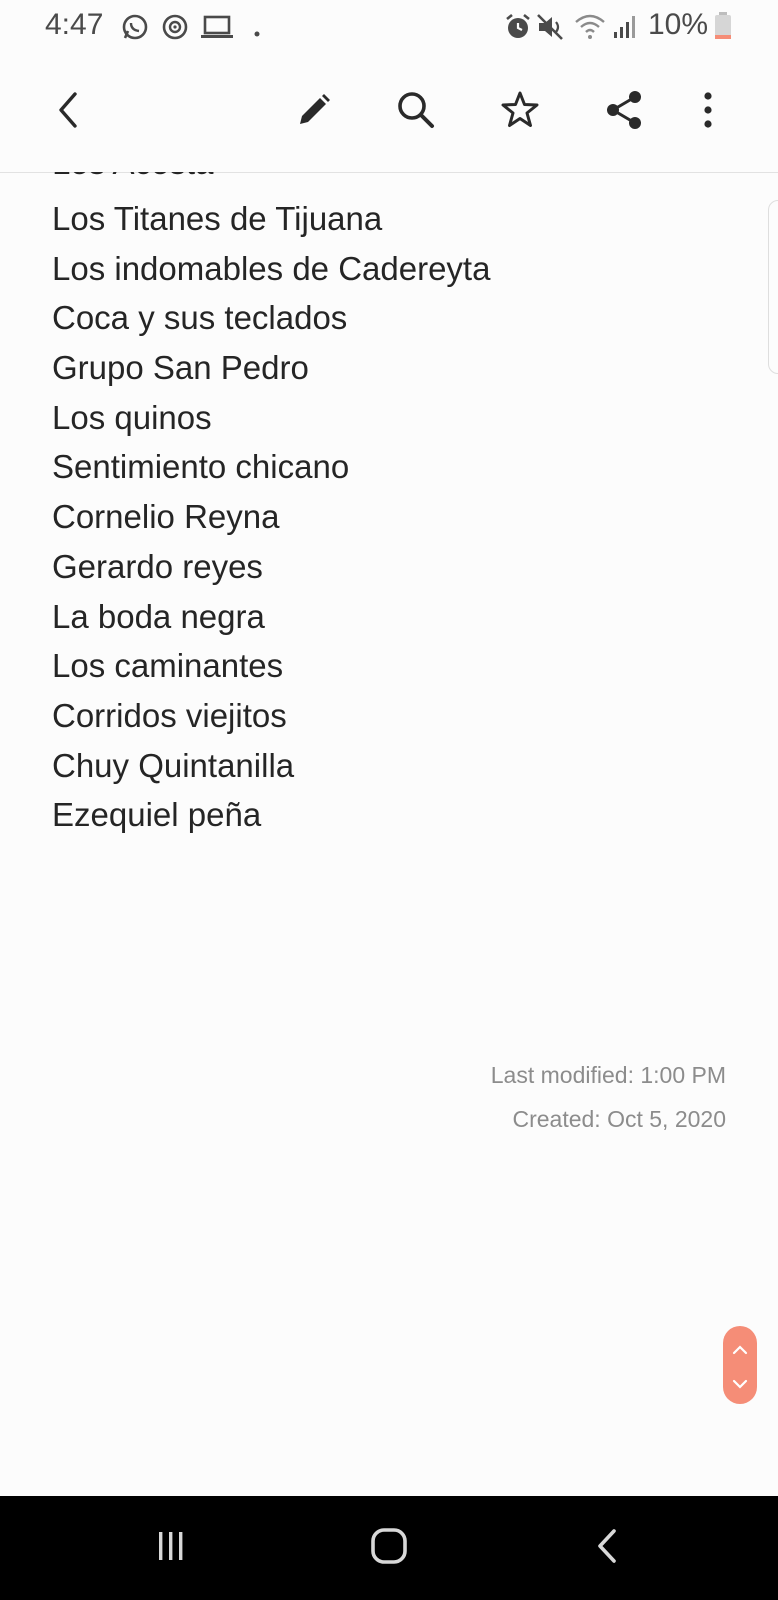 This screenshot has height=1600, width=778. I want to click on status-bar: 4:47 10%, so click(389, 27).